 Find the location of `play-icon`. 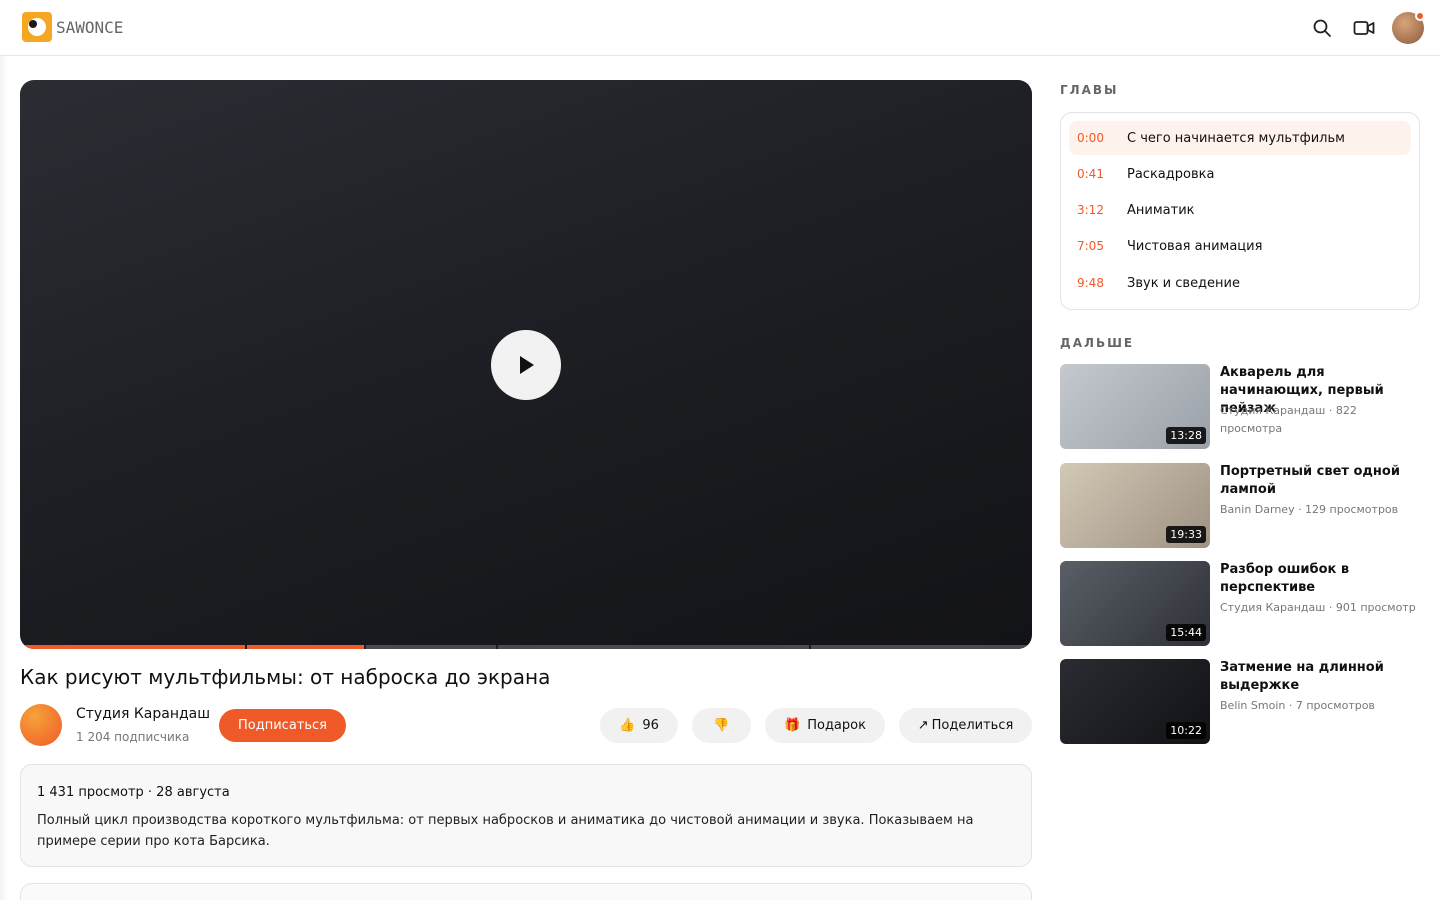

play-icon is located at coordinates (527, 365).